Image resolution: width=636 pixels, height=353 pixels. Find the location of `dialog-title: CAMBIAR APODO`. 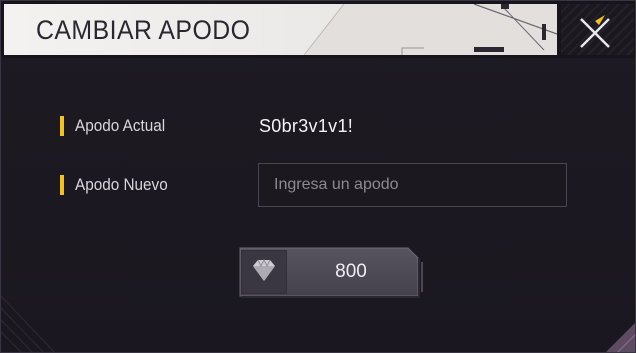

dialog-title: CAMBIAR APODO is located at coordinates (143, 30).